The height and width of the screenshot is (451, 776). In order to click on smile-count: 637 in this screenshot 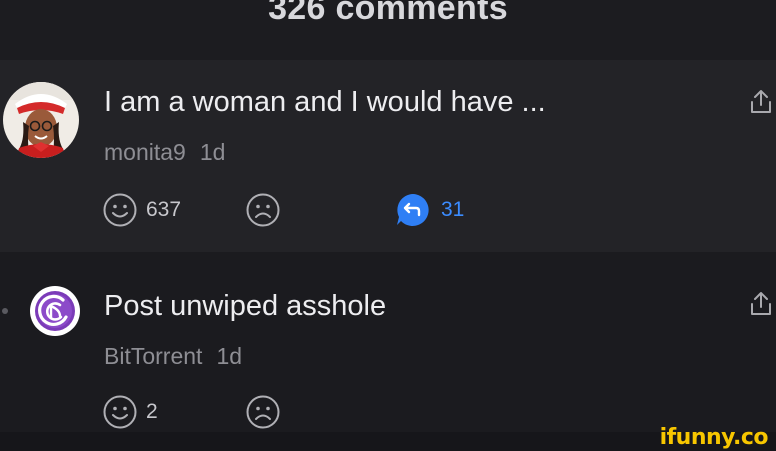, I will do `click(164, 209)`.